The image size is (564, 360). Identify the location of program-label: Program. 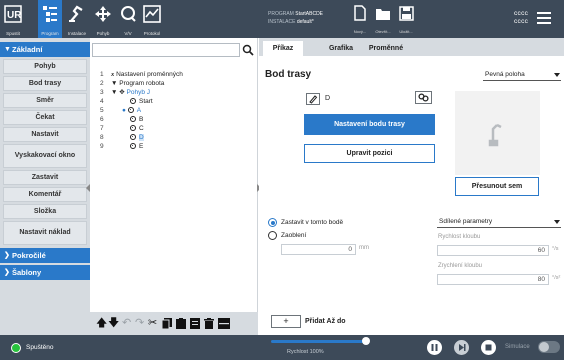
(50, 33).